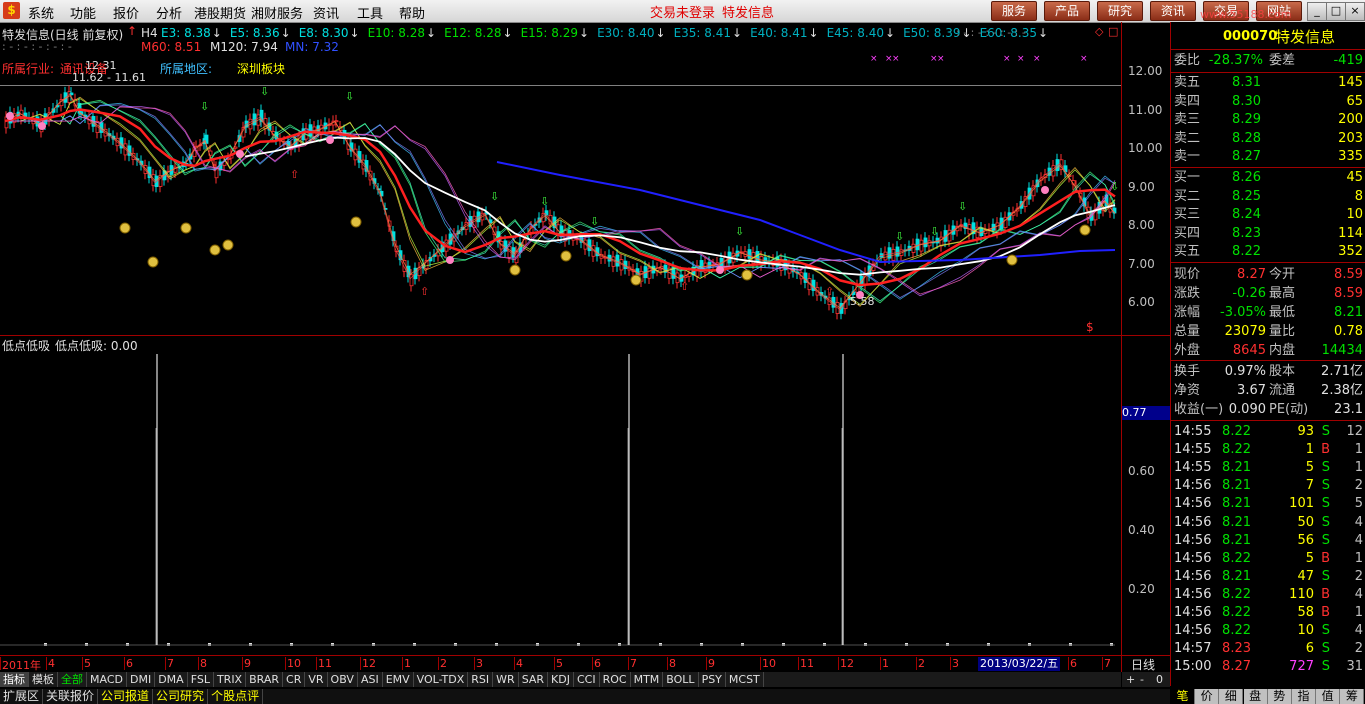  I want to click on right-tab-4: 势, so click(1279, 696).